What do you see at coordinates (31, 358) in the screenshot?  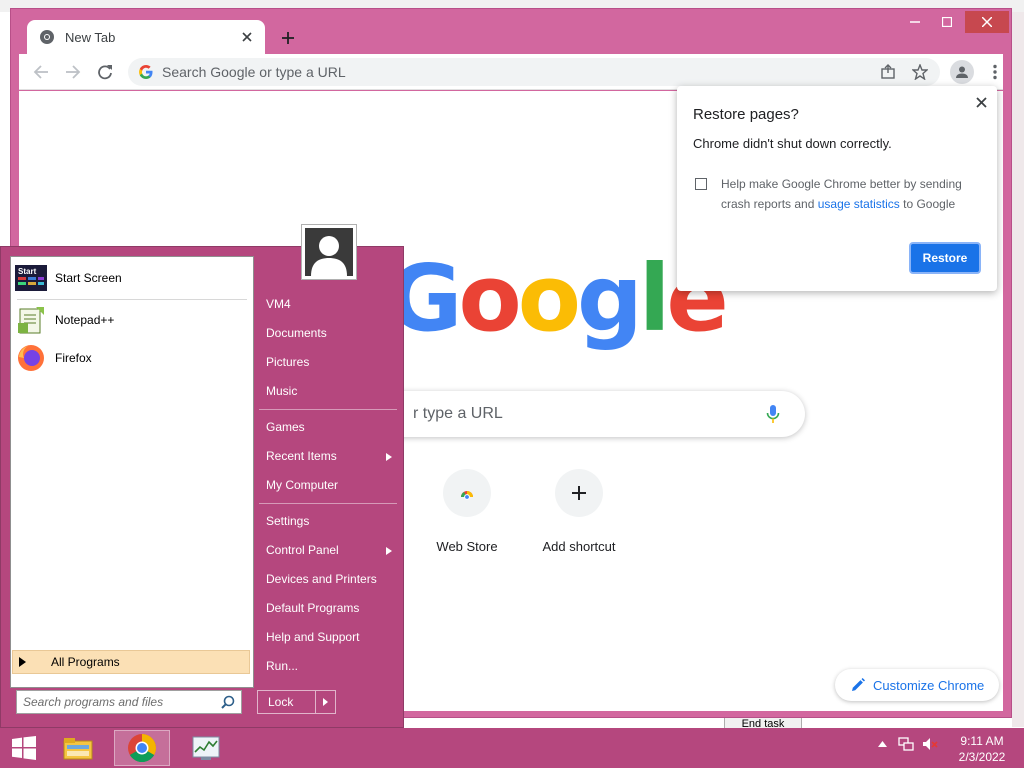 I see `firefox-icon` at bounding box center [31, 358].